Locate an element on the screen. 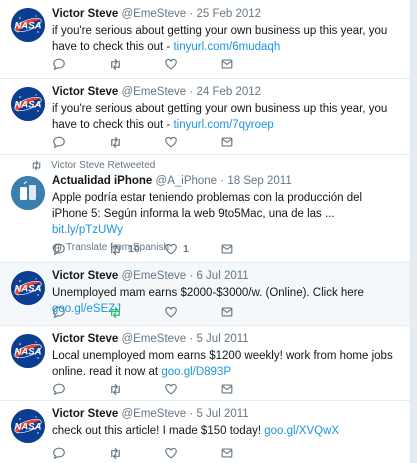  tweet-link: goo.gl/D893P is located at coordinates (196, 372).